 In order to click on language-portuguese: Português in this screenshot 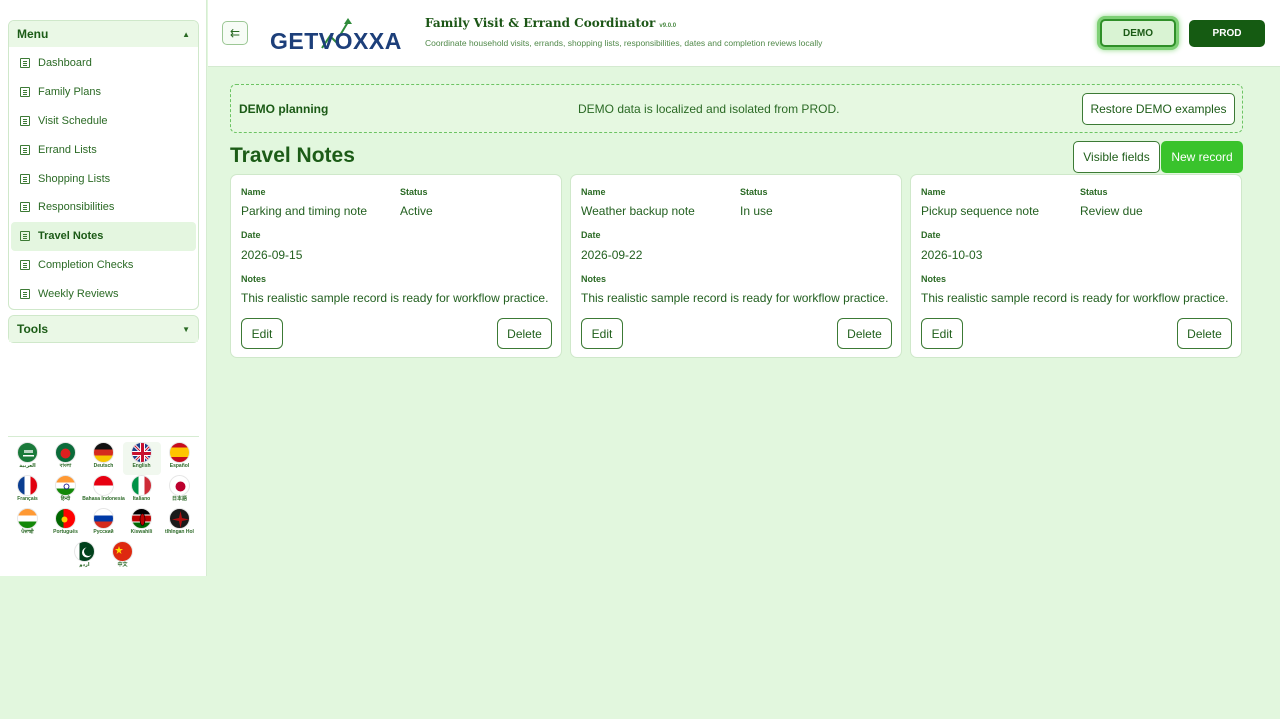, I will do `click(66, 524)`.